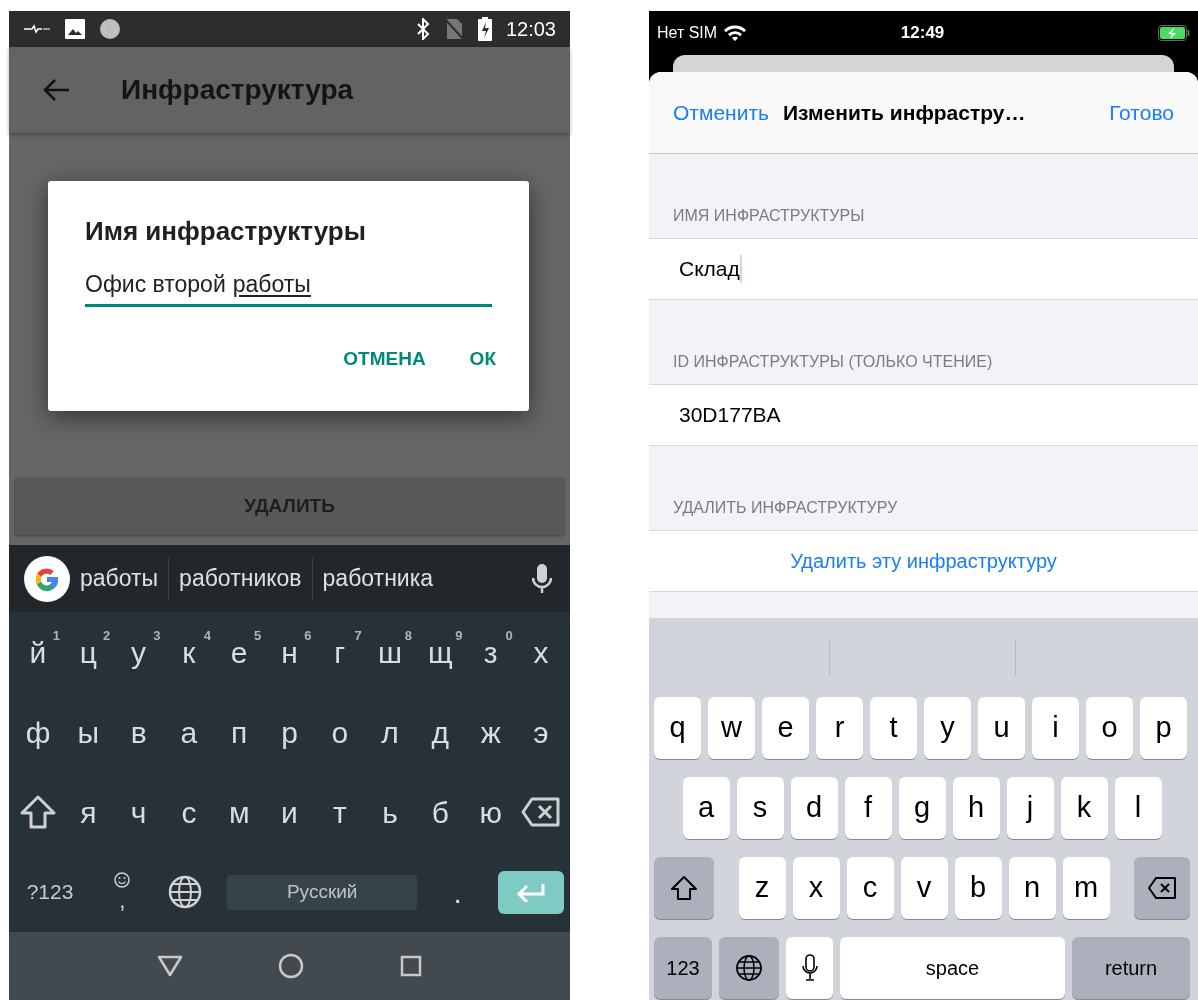  I want to click on microphone-icon, so click(542, 578).